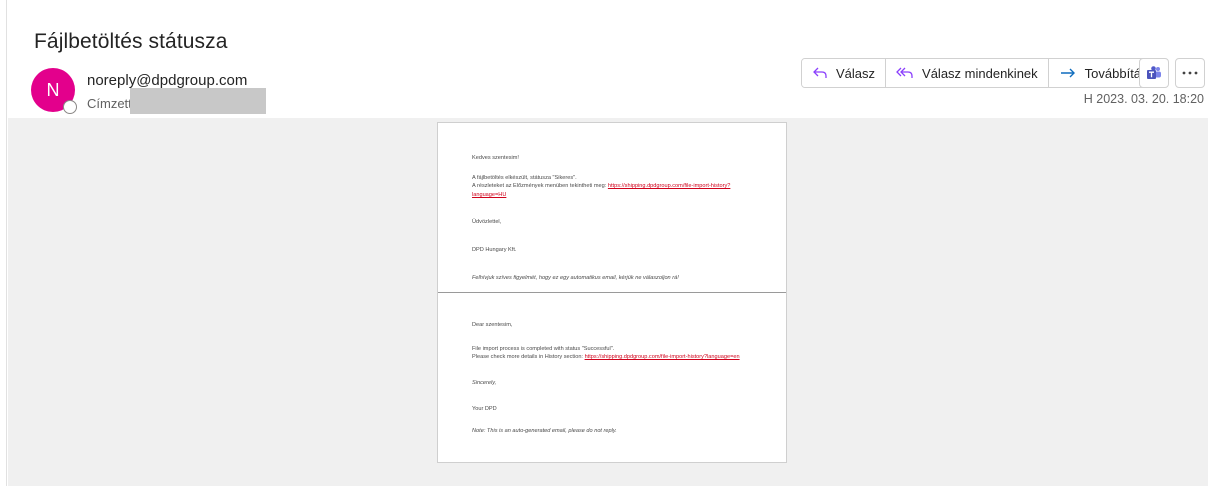 This screenshot has height=486, width=1208. I want to click on reply-all-label: Válasz mindenkinek, so click(980, 73).